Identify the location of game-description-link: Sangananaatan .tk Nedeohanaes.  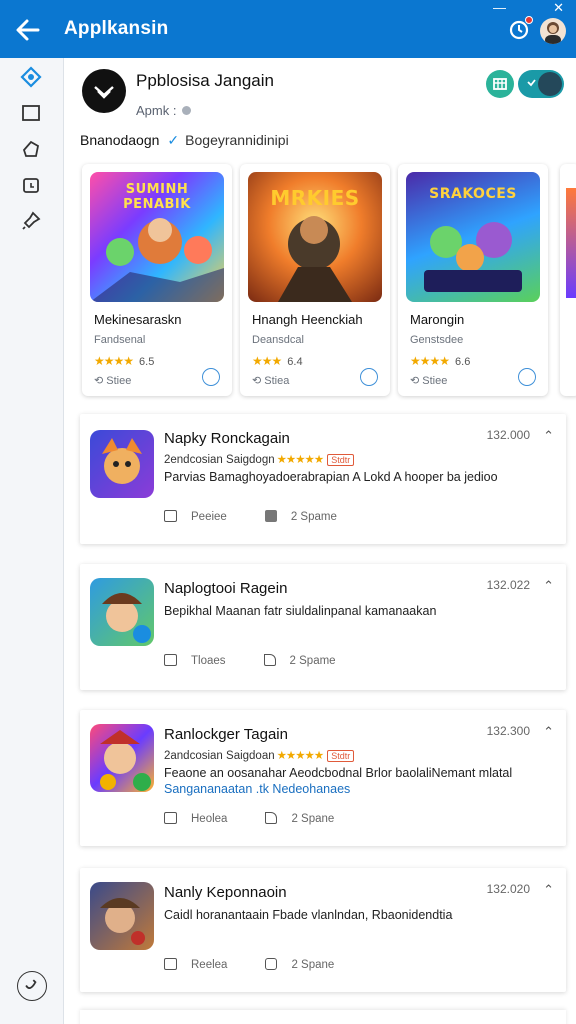
(257, 789).